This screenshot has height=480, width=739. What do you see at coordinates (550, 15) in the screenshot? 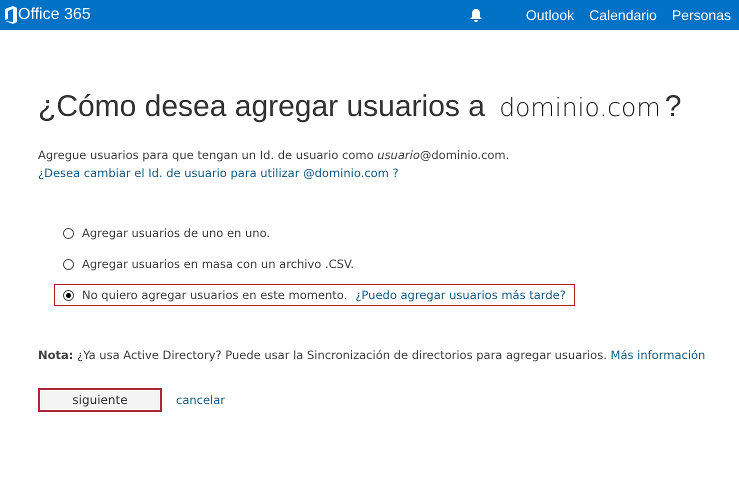
I see `nav-link: Outlook` at bounding box center [550, 15].